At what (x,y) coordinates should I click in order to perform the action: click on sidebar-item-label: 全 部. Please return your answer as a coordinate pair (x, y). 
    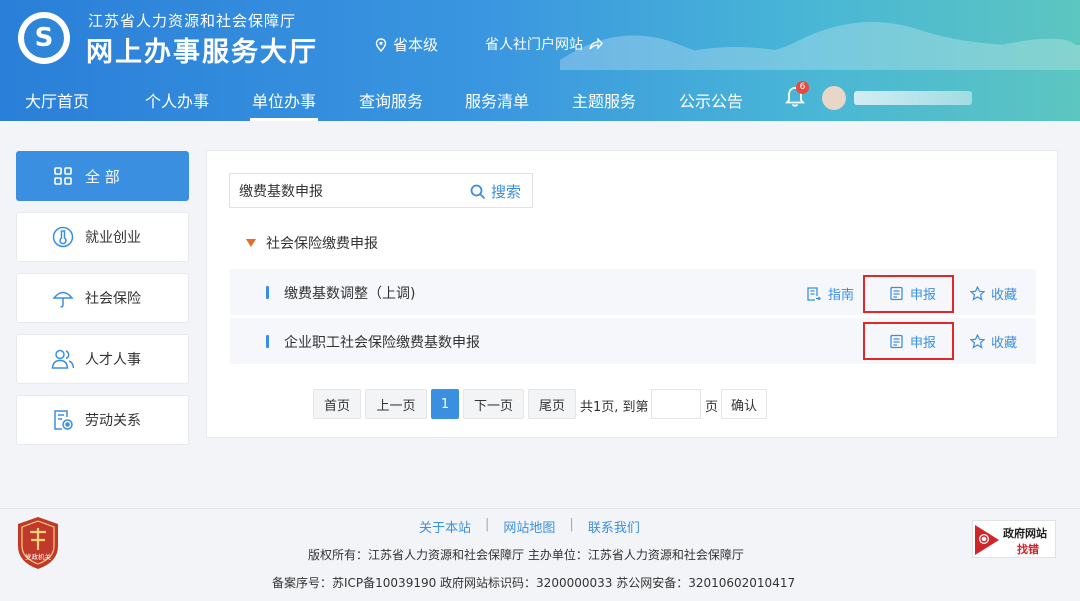
    Looking at the image, I should click on (102, 176).